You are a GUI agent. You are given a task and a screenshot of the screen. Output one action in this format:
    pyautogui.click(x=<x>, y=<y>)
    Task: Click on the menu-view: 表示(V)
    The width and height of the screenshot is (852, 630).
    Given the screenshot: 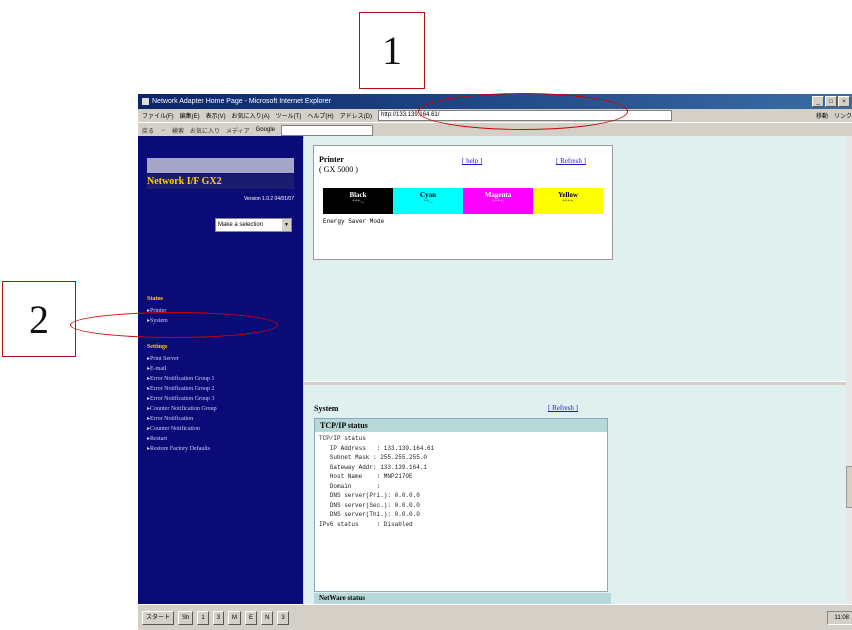 What is the action you would take?
    pyautogui.click(x=216, y=115)
    